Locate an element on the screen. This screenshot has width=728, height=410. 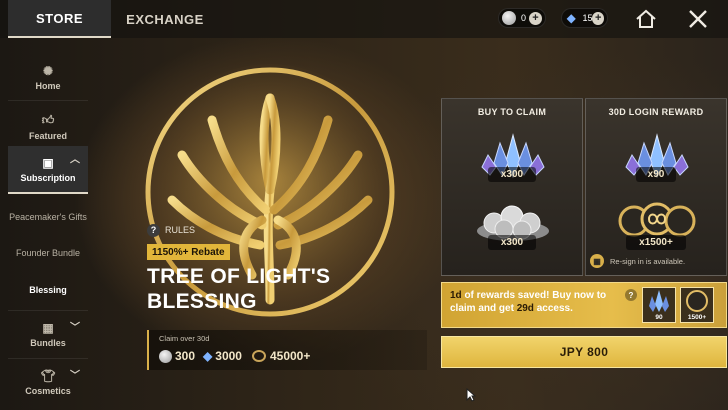
close-icon is located at coordinates (698, 19).